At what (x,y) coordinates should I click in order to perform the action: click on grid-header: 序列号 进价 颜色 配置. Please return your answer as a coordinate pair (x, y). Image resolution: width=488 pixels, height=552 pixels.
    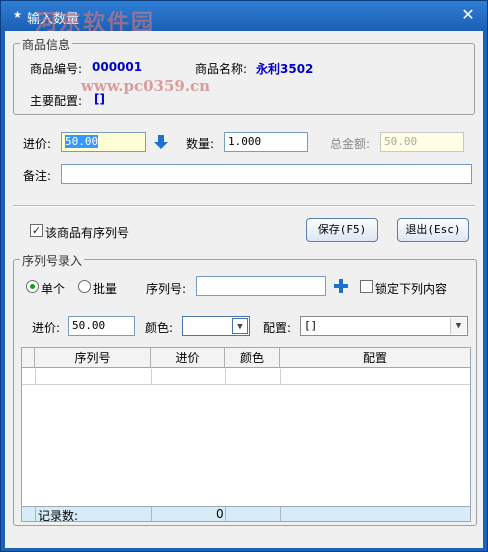
    Looking at the image, I should click on (246, 358).